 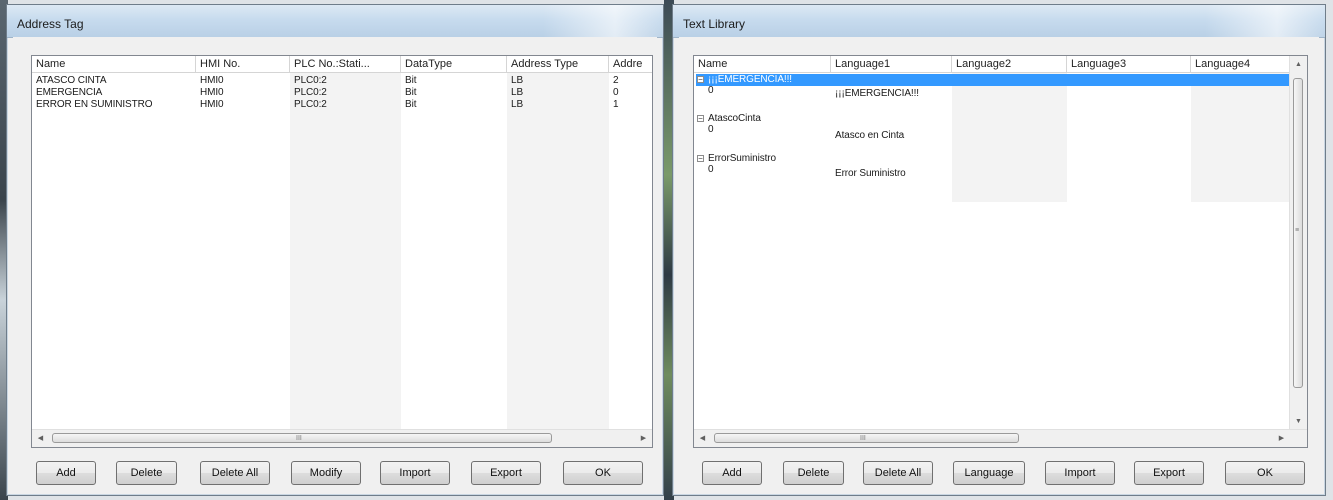 I want to click on window-title: Text Library, so click(x=714, y=24).